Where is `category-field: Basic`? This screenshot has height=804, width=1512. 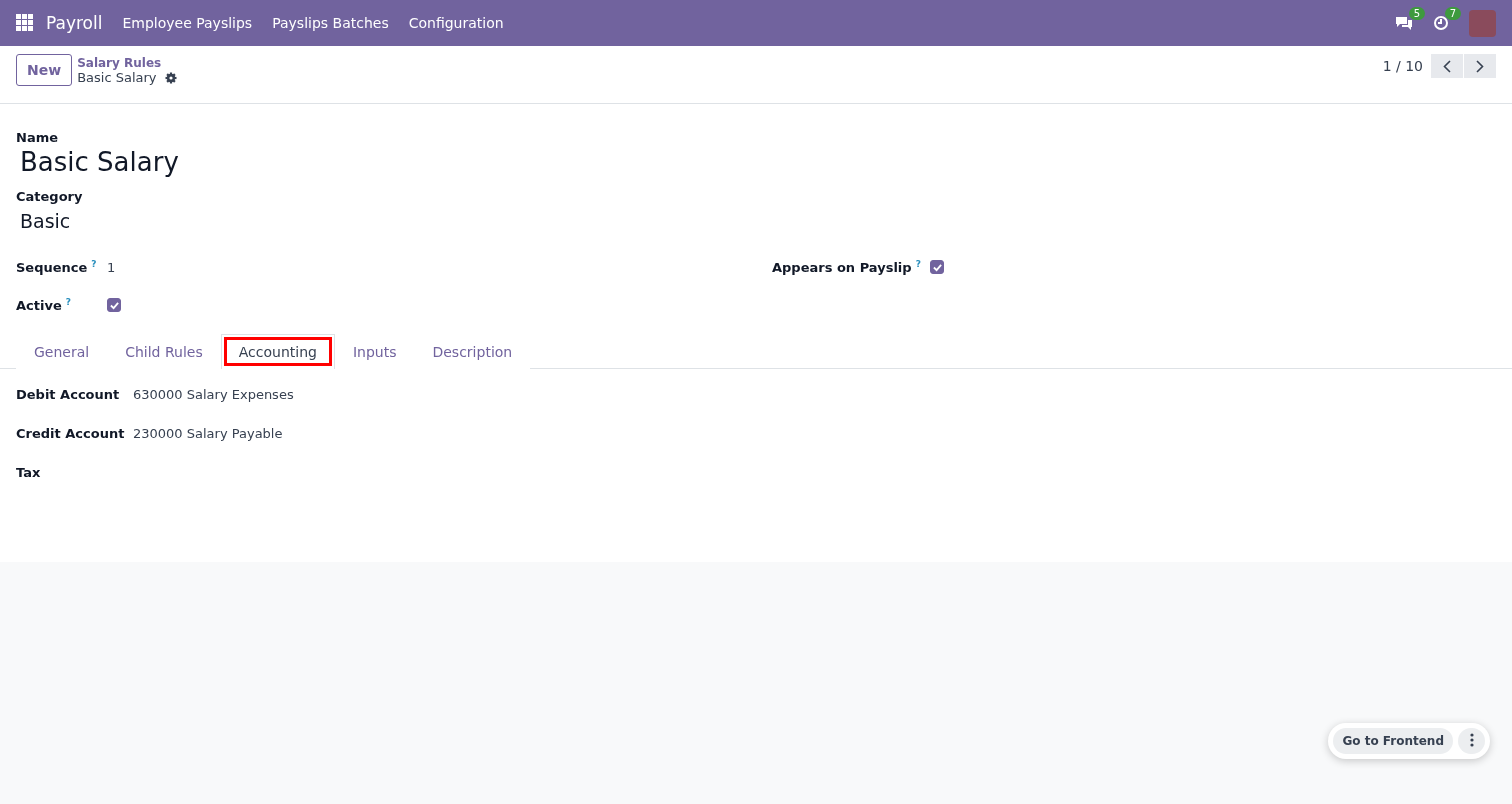
category-field: Basic is located at coordinates (758, 221).